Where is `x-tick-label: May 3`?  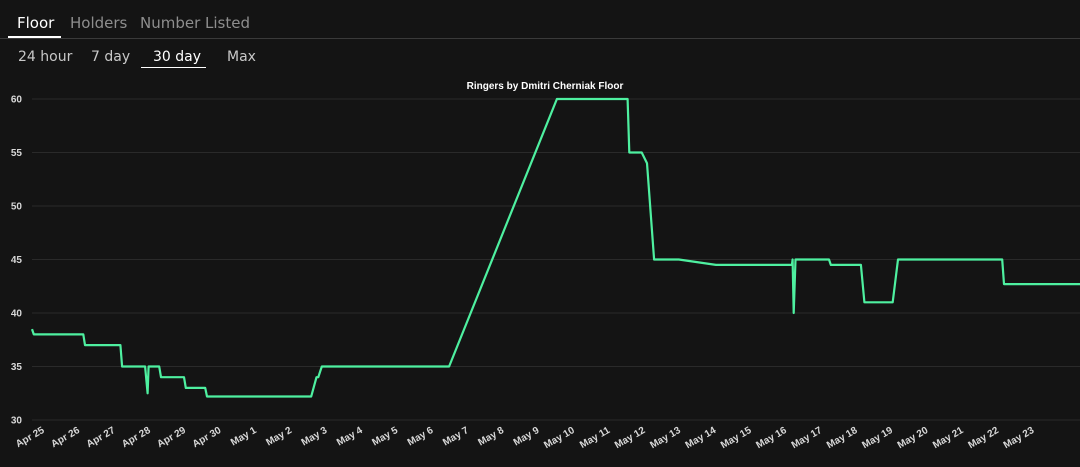 x-tick-label: May 3 is located at coordinates (315, 437).